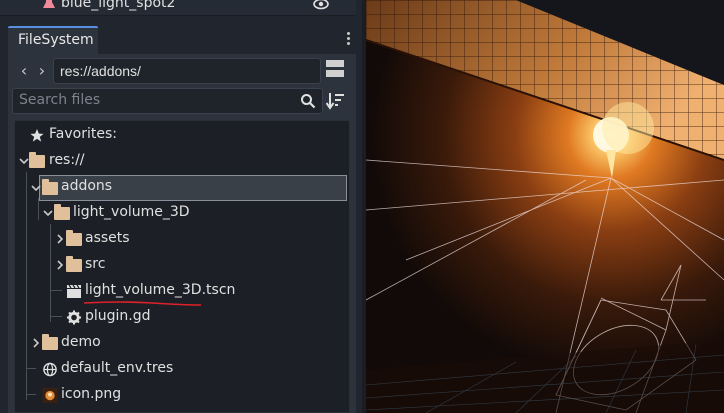 The width and height of the screenshot is (724, 413). Describe the element at coordinates (67, 160) in the screenshot. I see `tree-item-label: res://` at that location.